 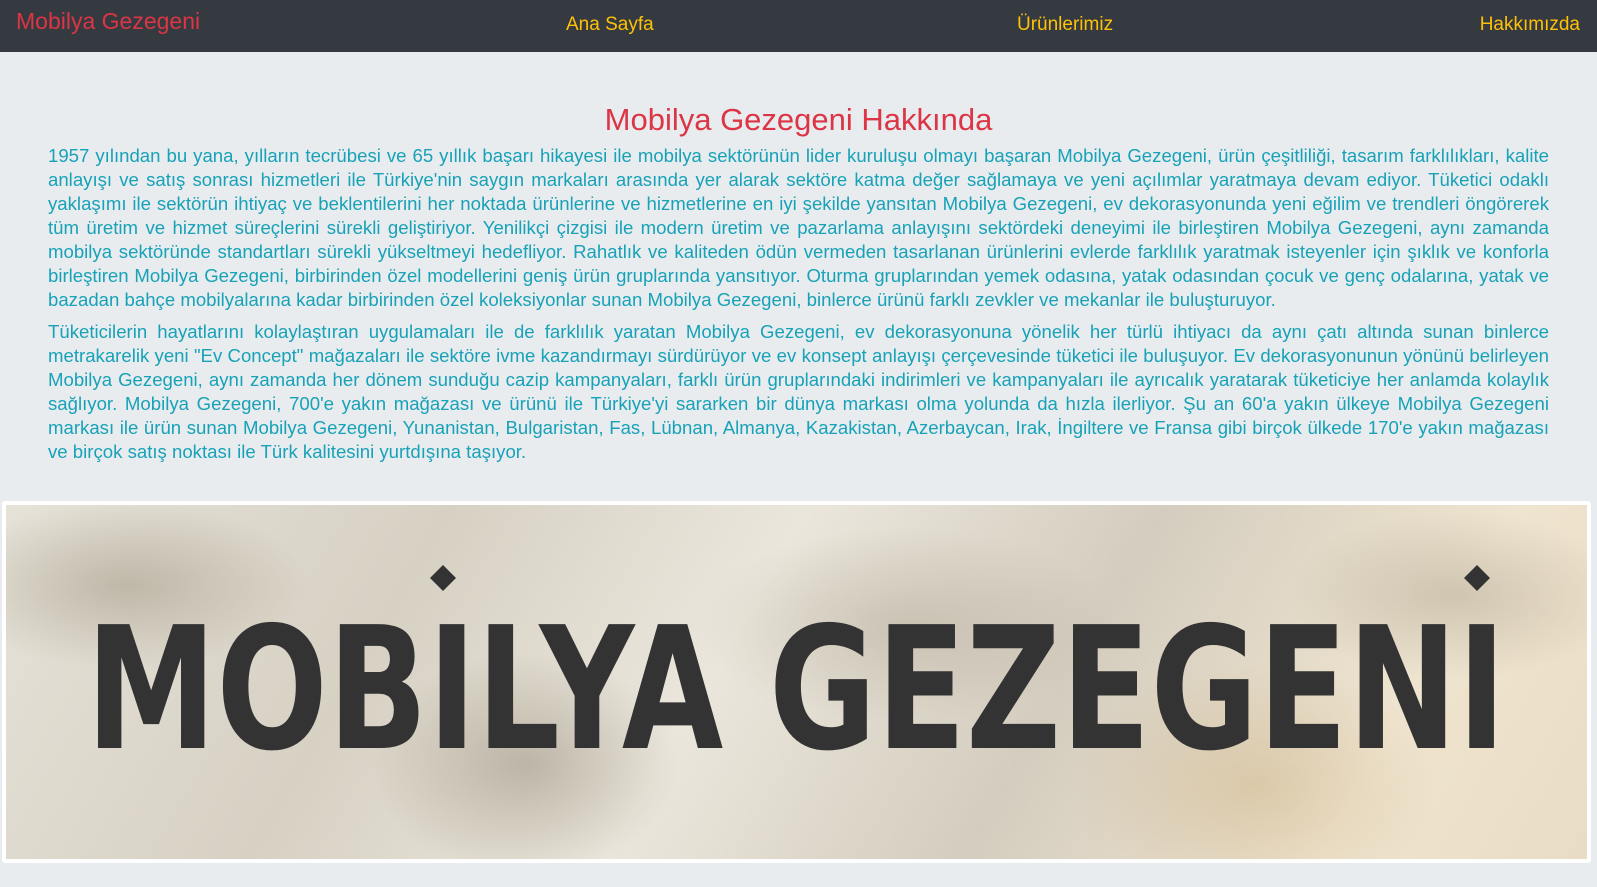 What do you see at coordinates (108, 21) in the screenshot?
I see `brand-link: Mobilya Gezegeni` at bounding box center [108, 21].